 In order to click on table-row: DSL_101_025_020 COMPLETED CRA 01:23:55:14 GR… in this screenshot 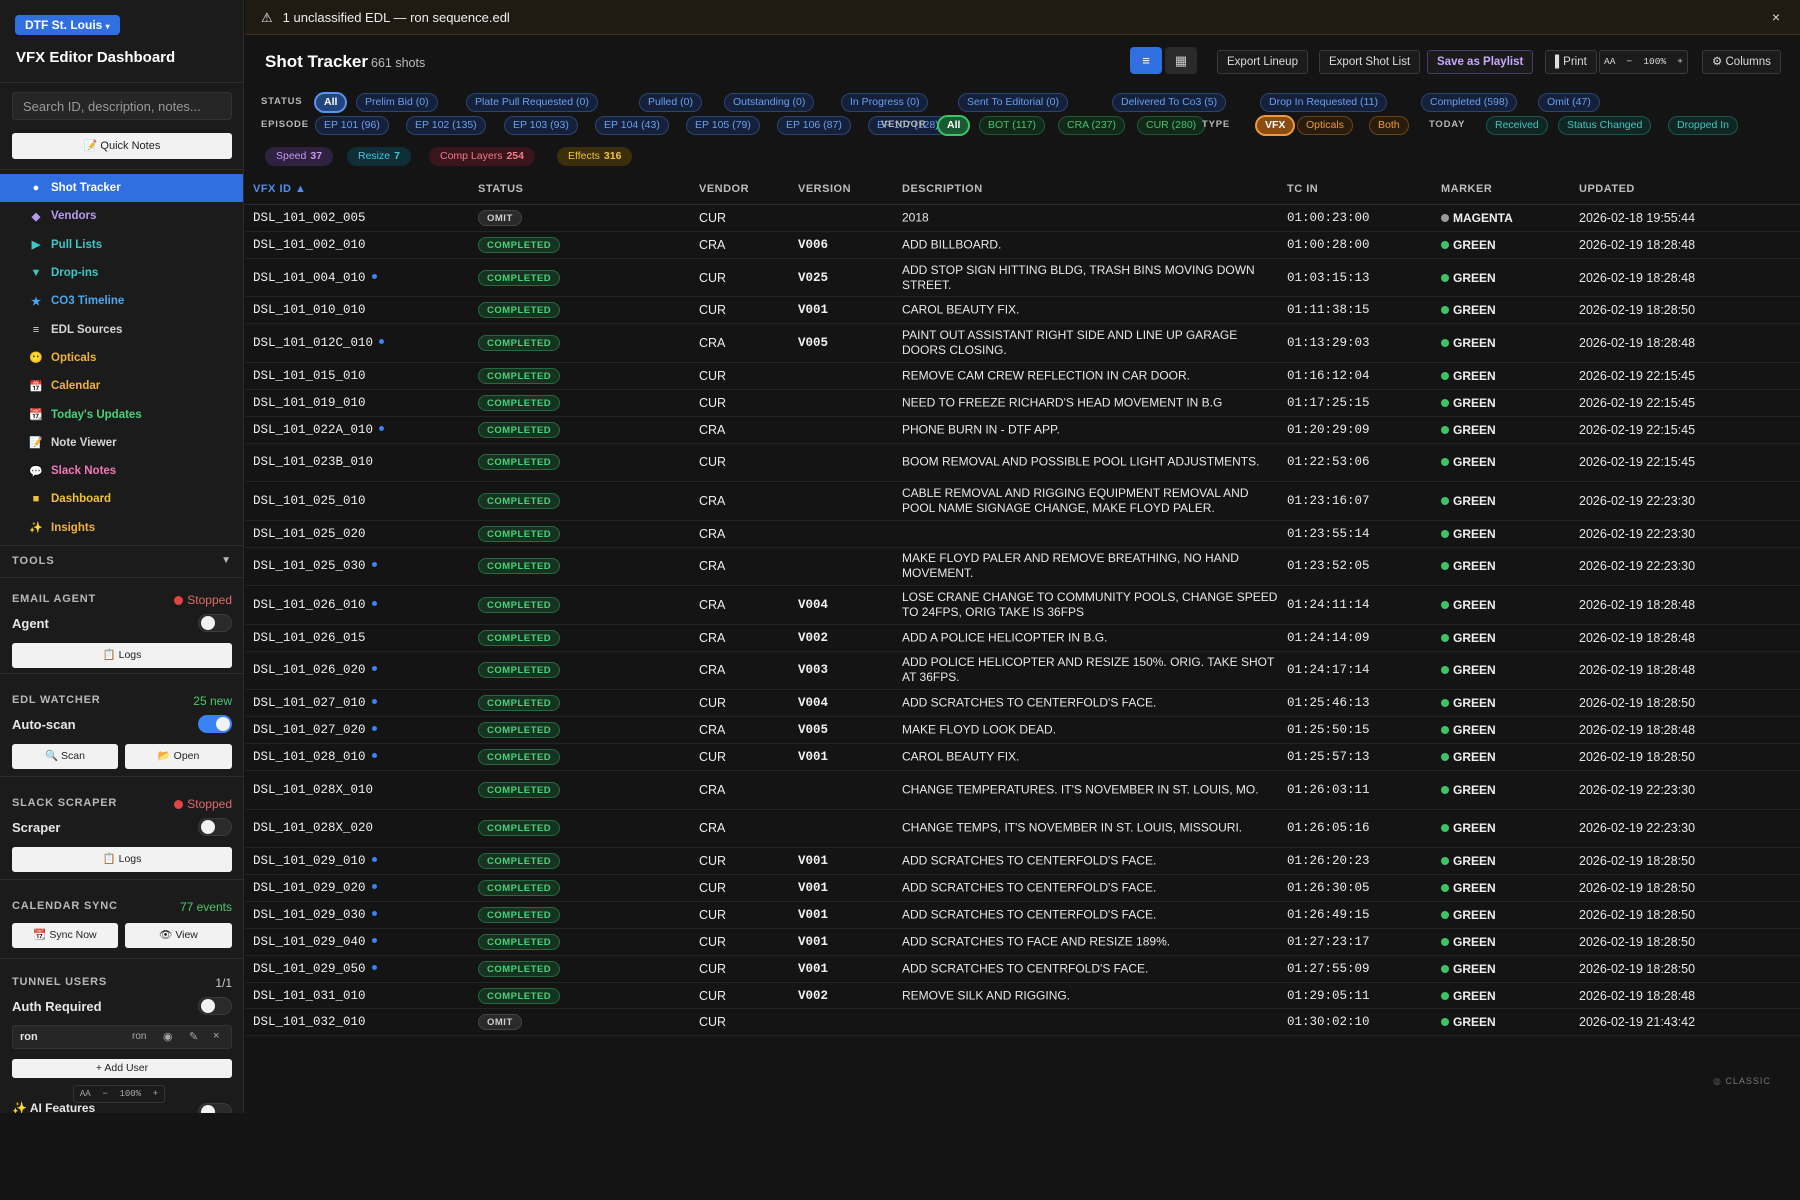, I will do `click(1022, 534)`.